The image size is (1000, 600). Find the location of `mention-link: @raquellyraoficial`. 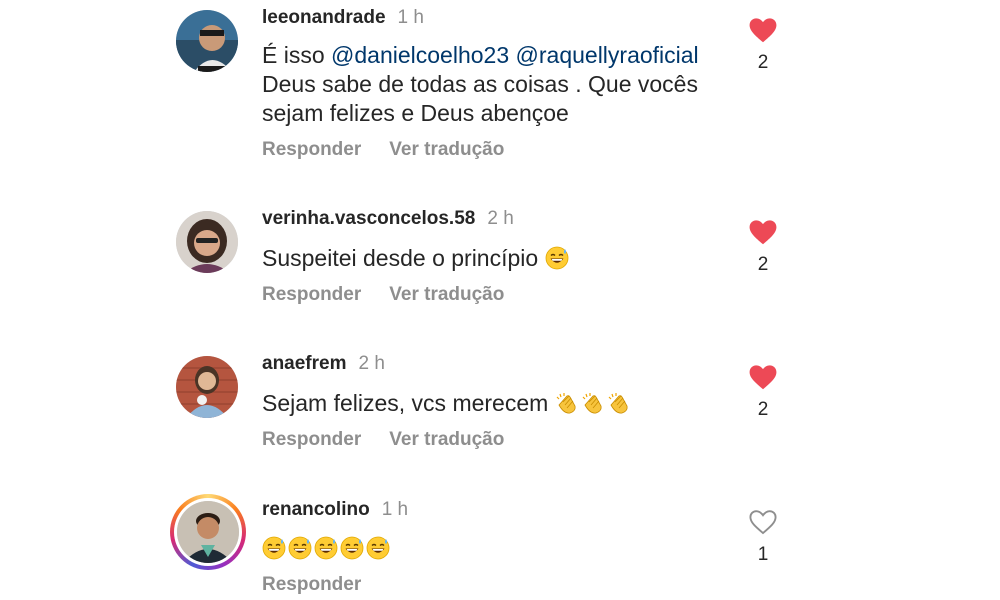

mention-link: @raquellyraoficial is located at coordinates (607, 55).